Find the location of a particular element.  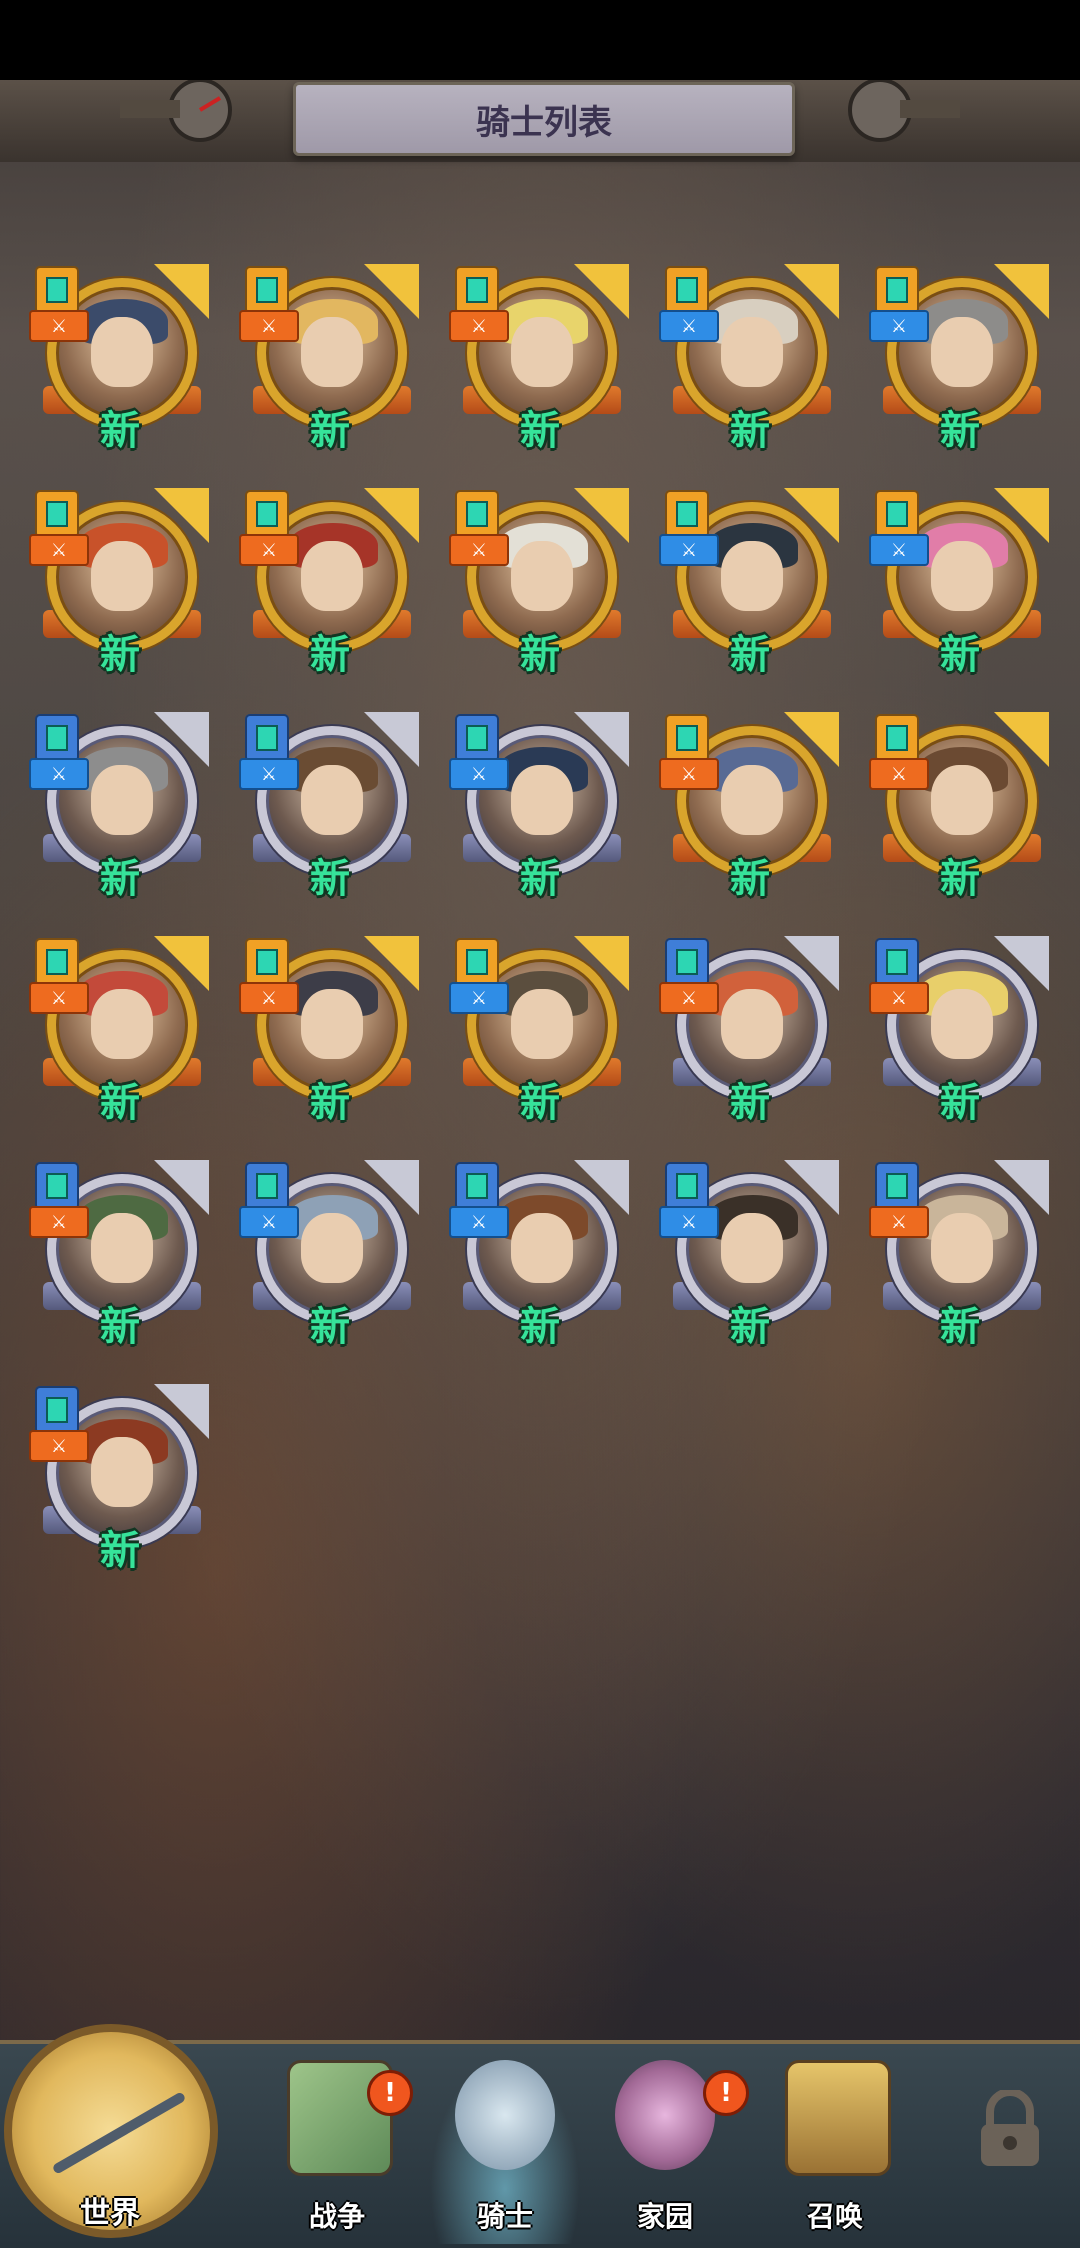

nav-world-button: 世界 is located at coordinates (115, 2132).